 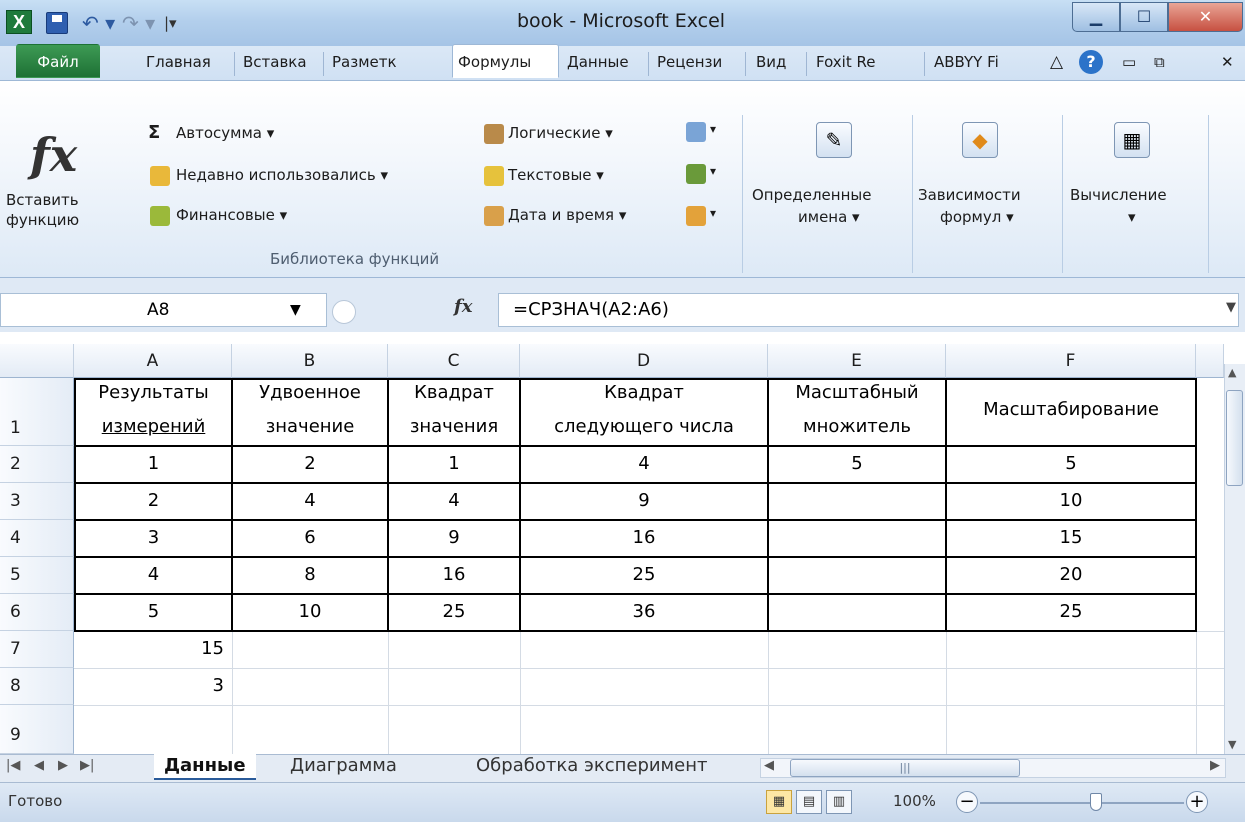 What do you see at coordinates (279, 61) in the screenshot?
I see `tab-insert: Вставка` at bounding box center [279, 61].